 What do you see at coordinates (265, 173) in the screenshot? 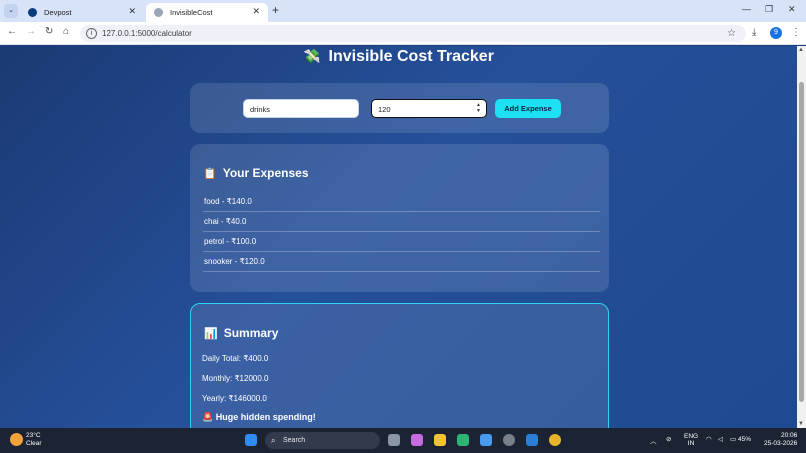
I see `expenses-heading-text: Your Expenses` at bounding box center [265, 173].